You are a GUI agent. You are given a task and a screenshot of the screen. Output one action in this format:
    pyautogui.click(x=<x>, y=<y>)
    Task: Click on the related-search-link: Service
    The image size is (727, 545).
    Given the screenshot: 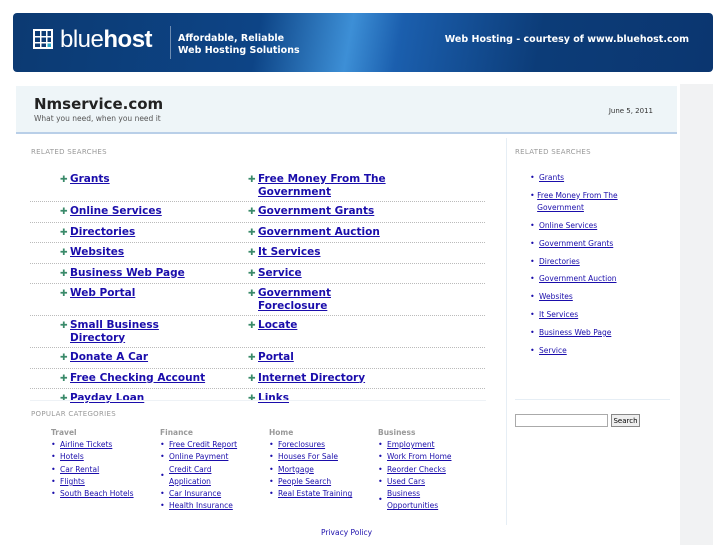 What is the action you would take?
    pyautogui.click(x=280, y=273)
    